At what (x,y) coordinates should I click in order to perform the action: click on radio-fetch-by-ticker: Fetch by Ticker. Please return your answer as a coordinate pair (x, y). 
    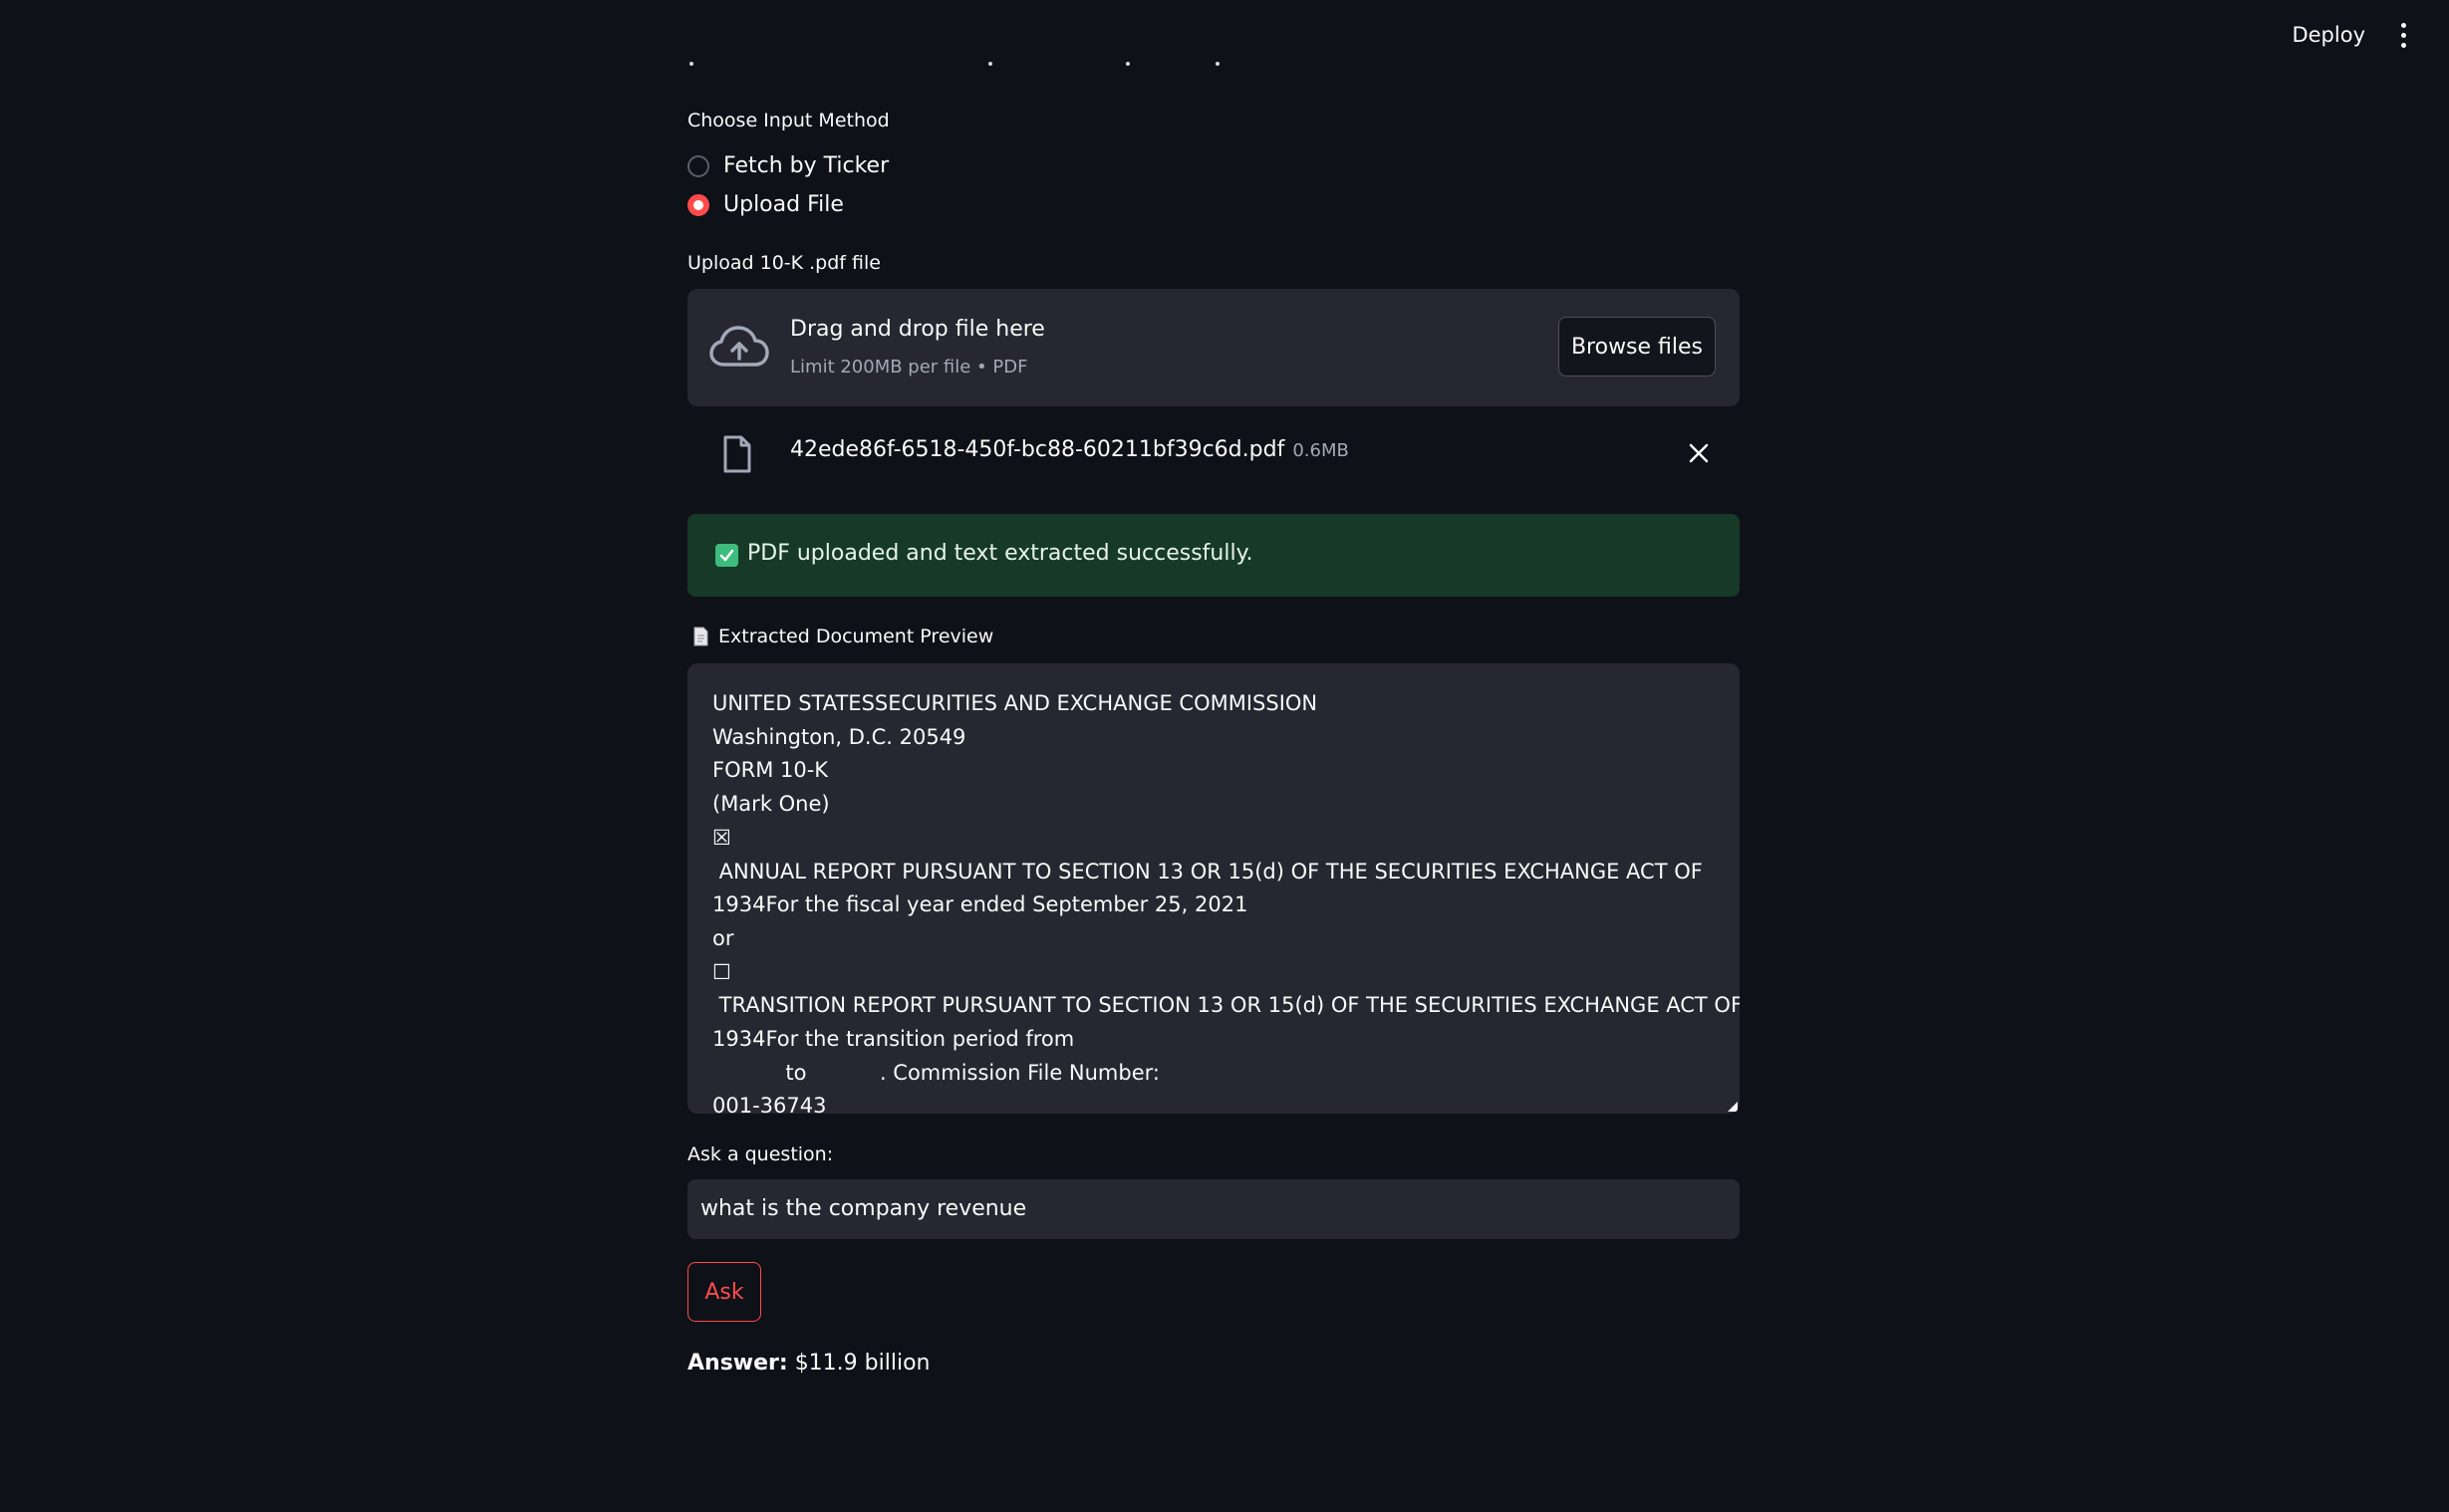
    Looking at the image, I should click on (788, 165).